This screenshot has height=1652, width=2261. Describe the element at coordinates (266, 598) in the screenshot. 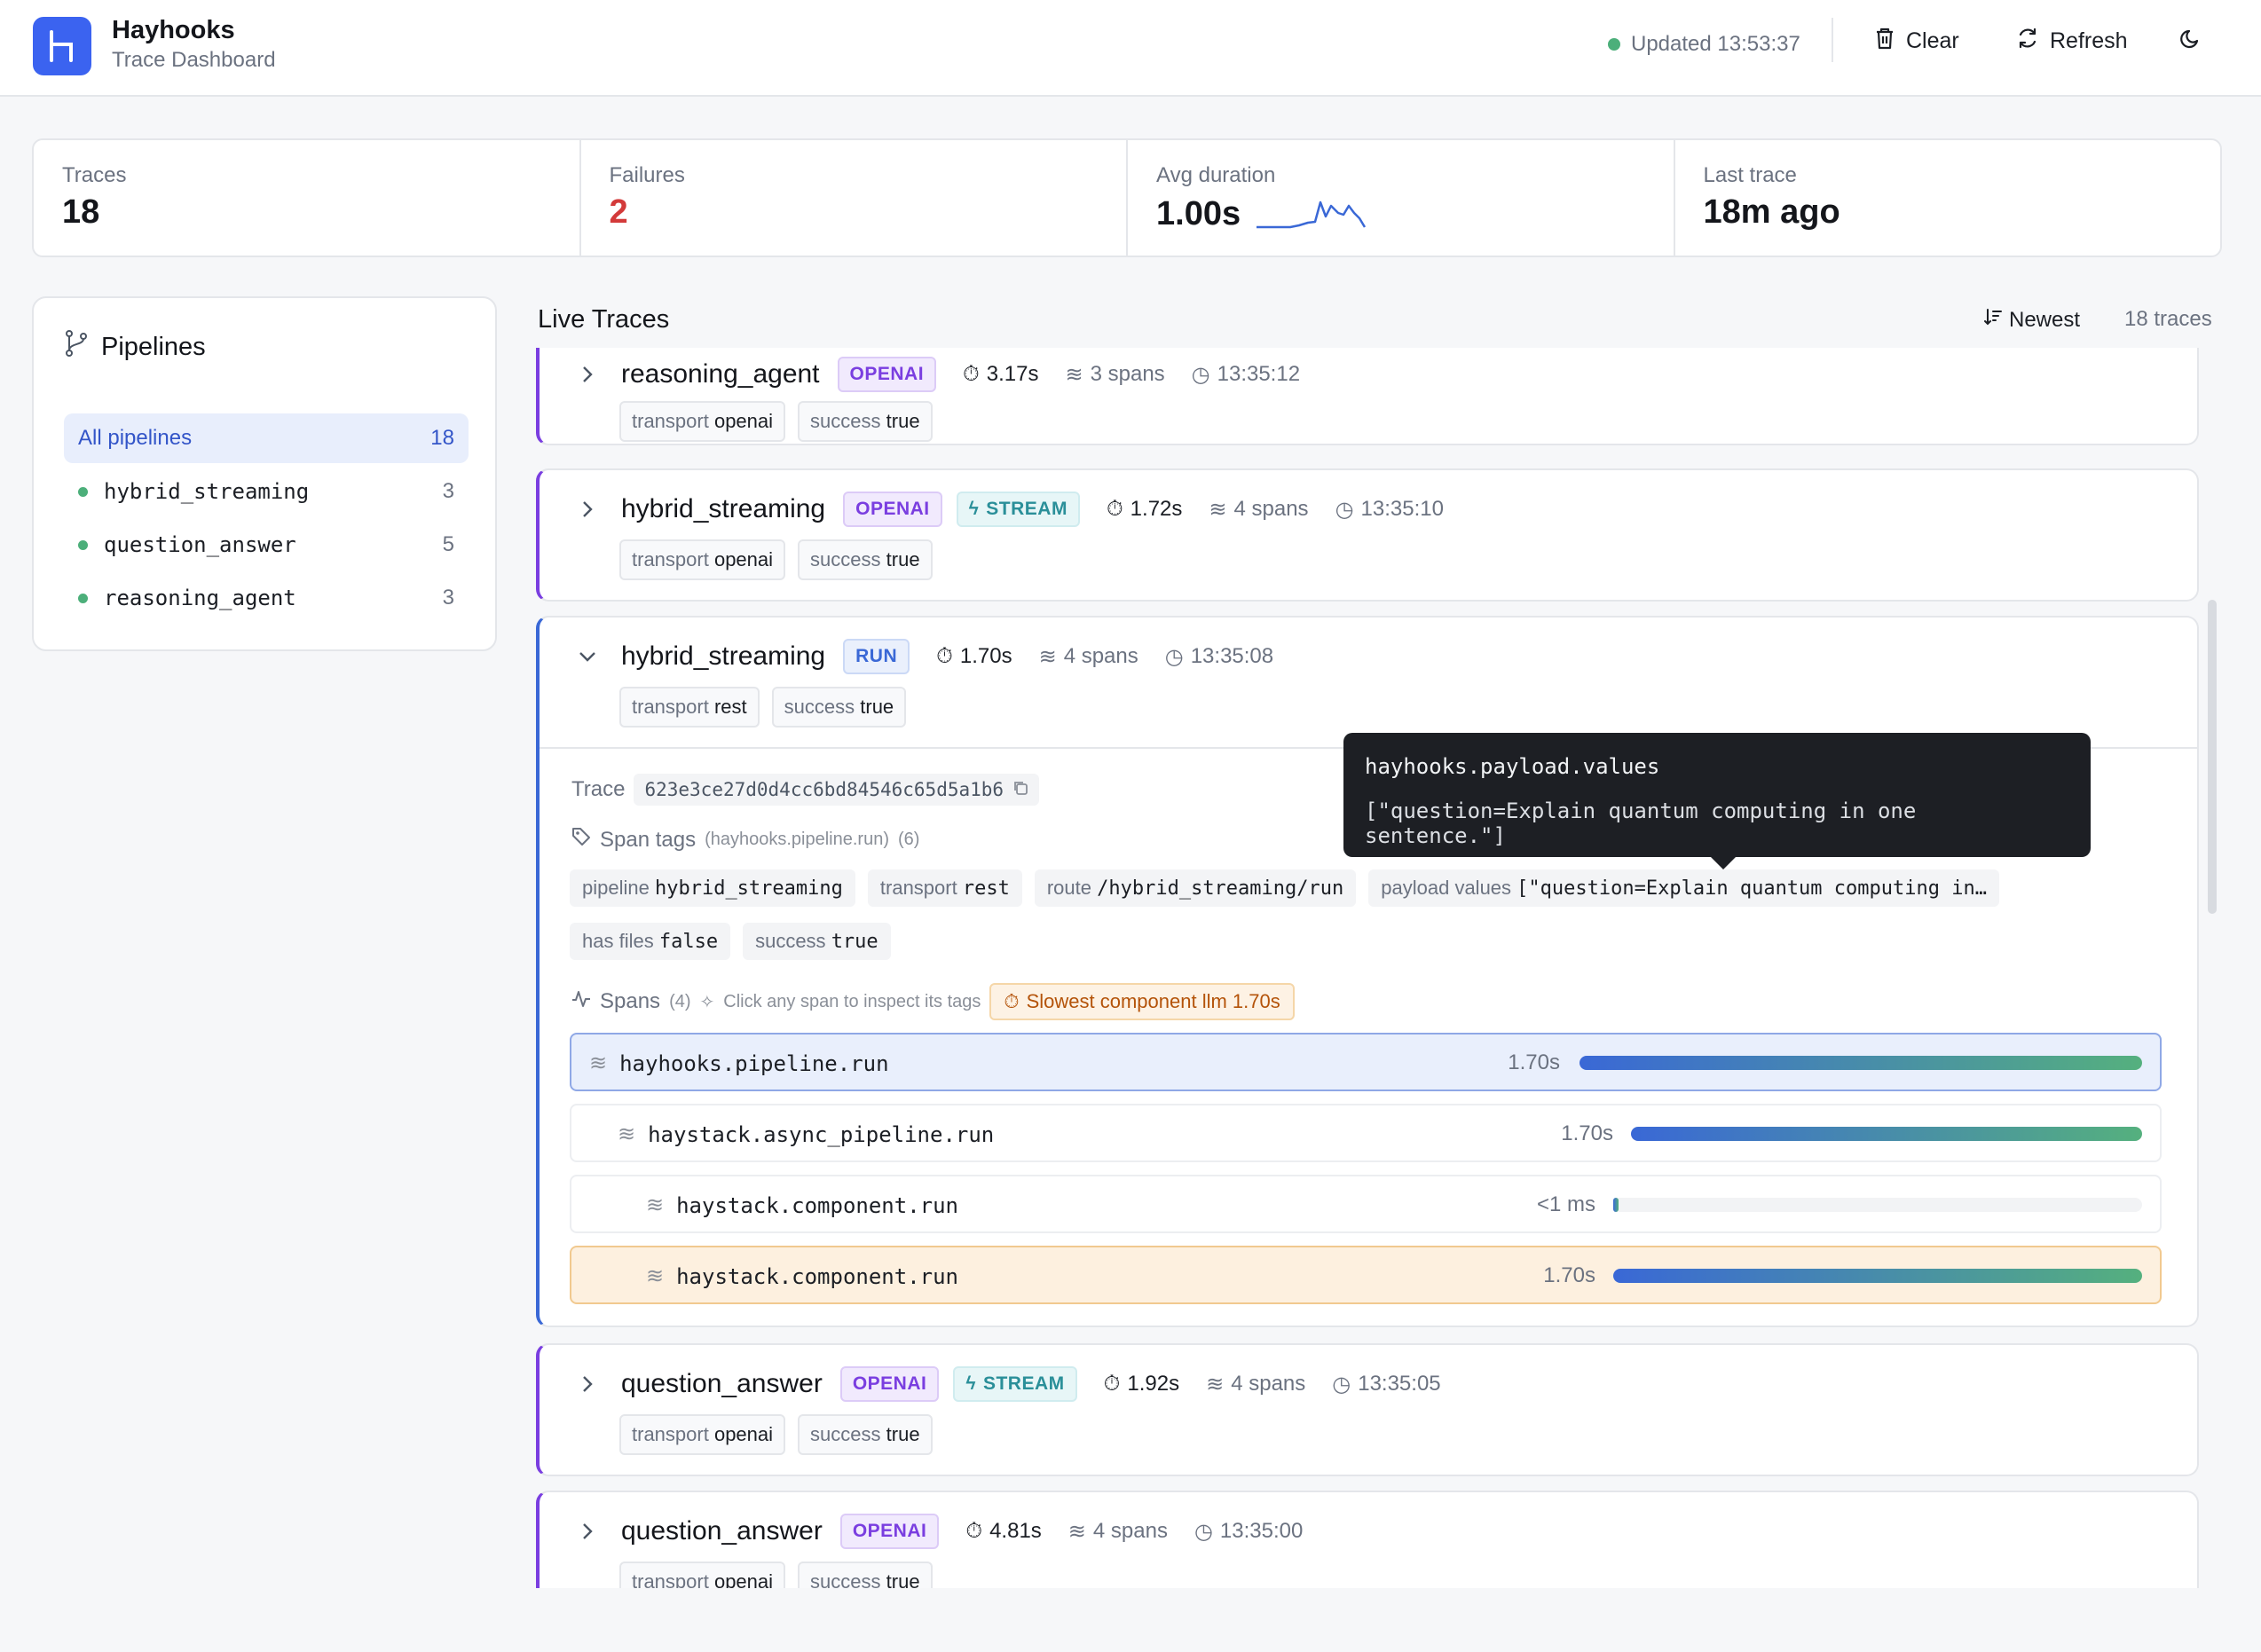

I see `pipeline-item-reasoning-agent: reasoning_agent 3` at that location.